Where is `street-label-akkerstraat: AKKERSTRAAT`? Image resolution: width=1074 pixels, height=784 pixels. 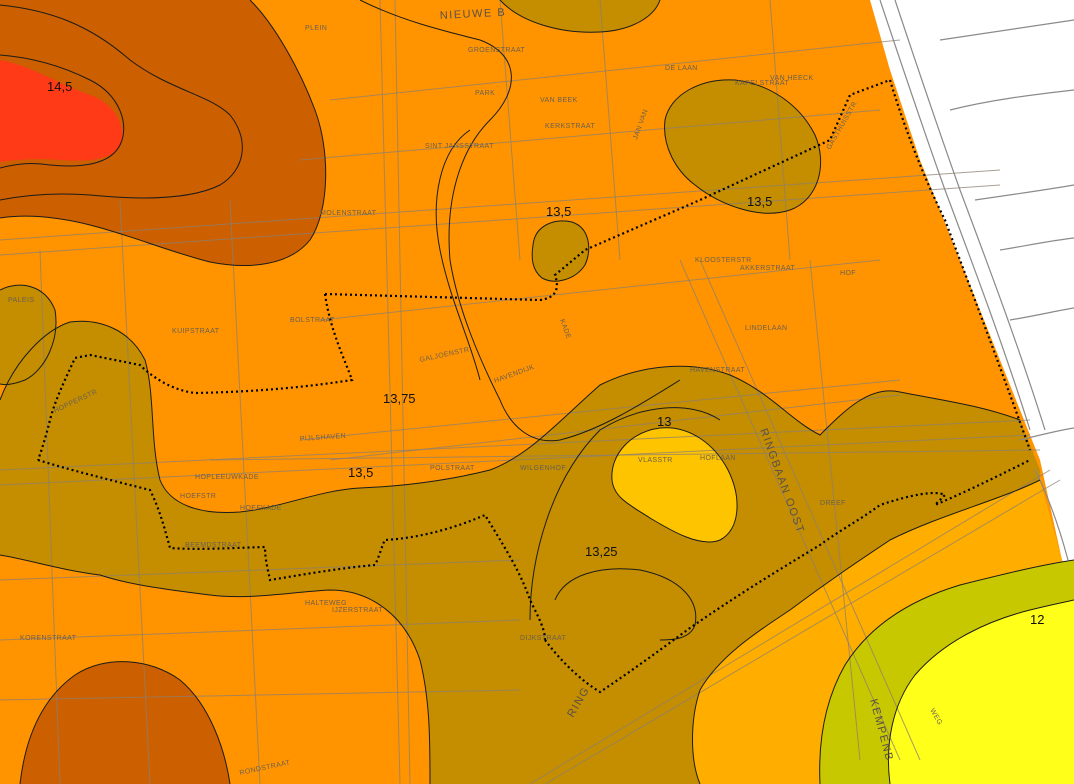
street-label-akkerstraat: AKKERSTRAAT is located at coordinates (768, 268).